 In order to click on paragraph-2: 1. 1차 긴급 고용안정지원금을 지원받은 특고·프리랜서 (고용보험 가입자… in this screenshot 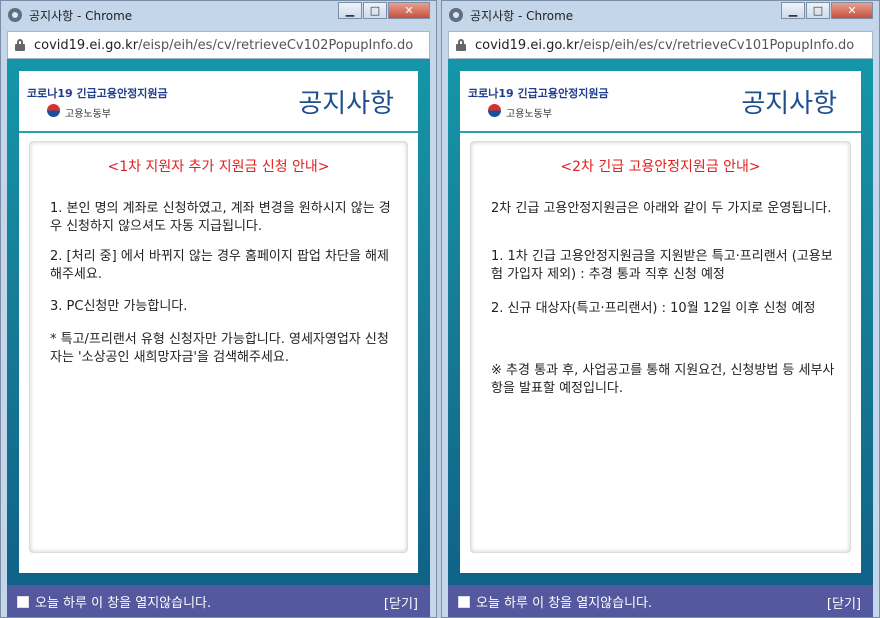, I will do `click(662, 265)`.